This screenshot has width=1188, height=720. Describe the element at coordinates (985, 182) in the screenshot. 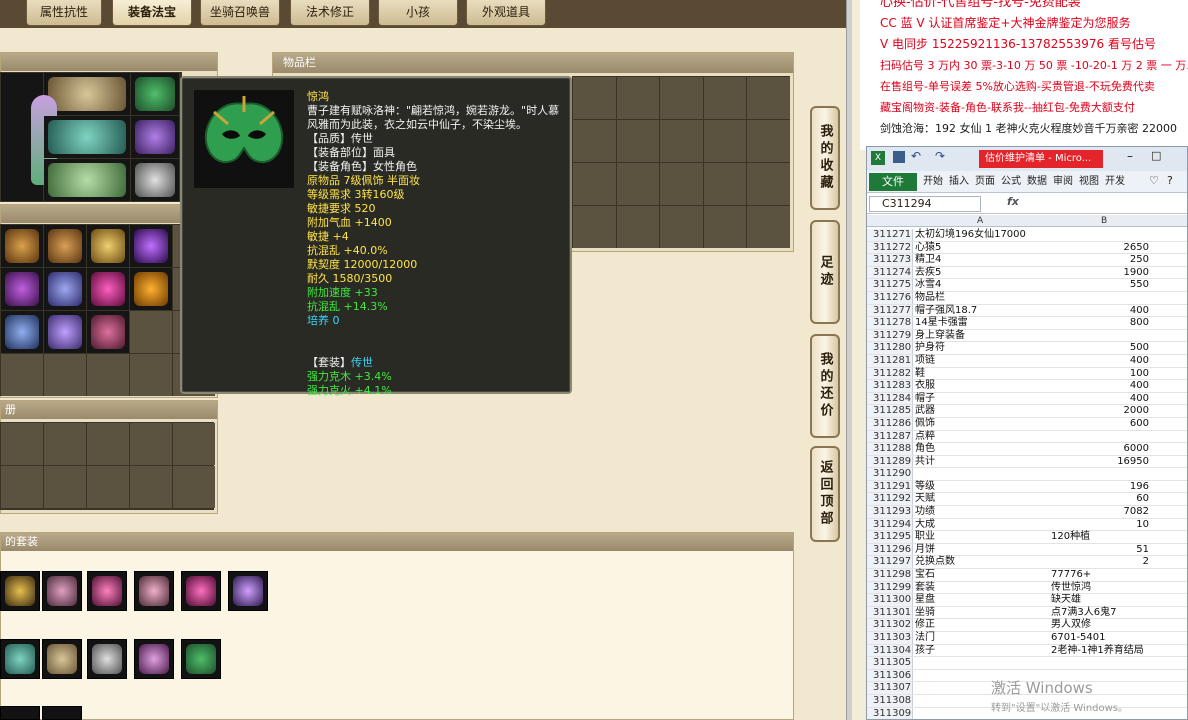

I see `ribbon-tab: 页面` at that location.